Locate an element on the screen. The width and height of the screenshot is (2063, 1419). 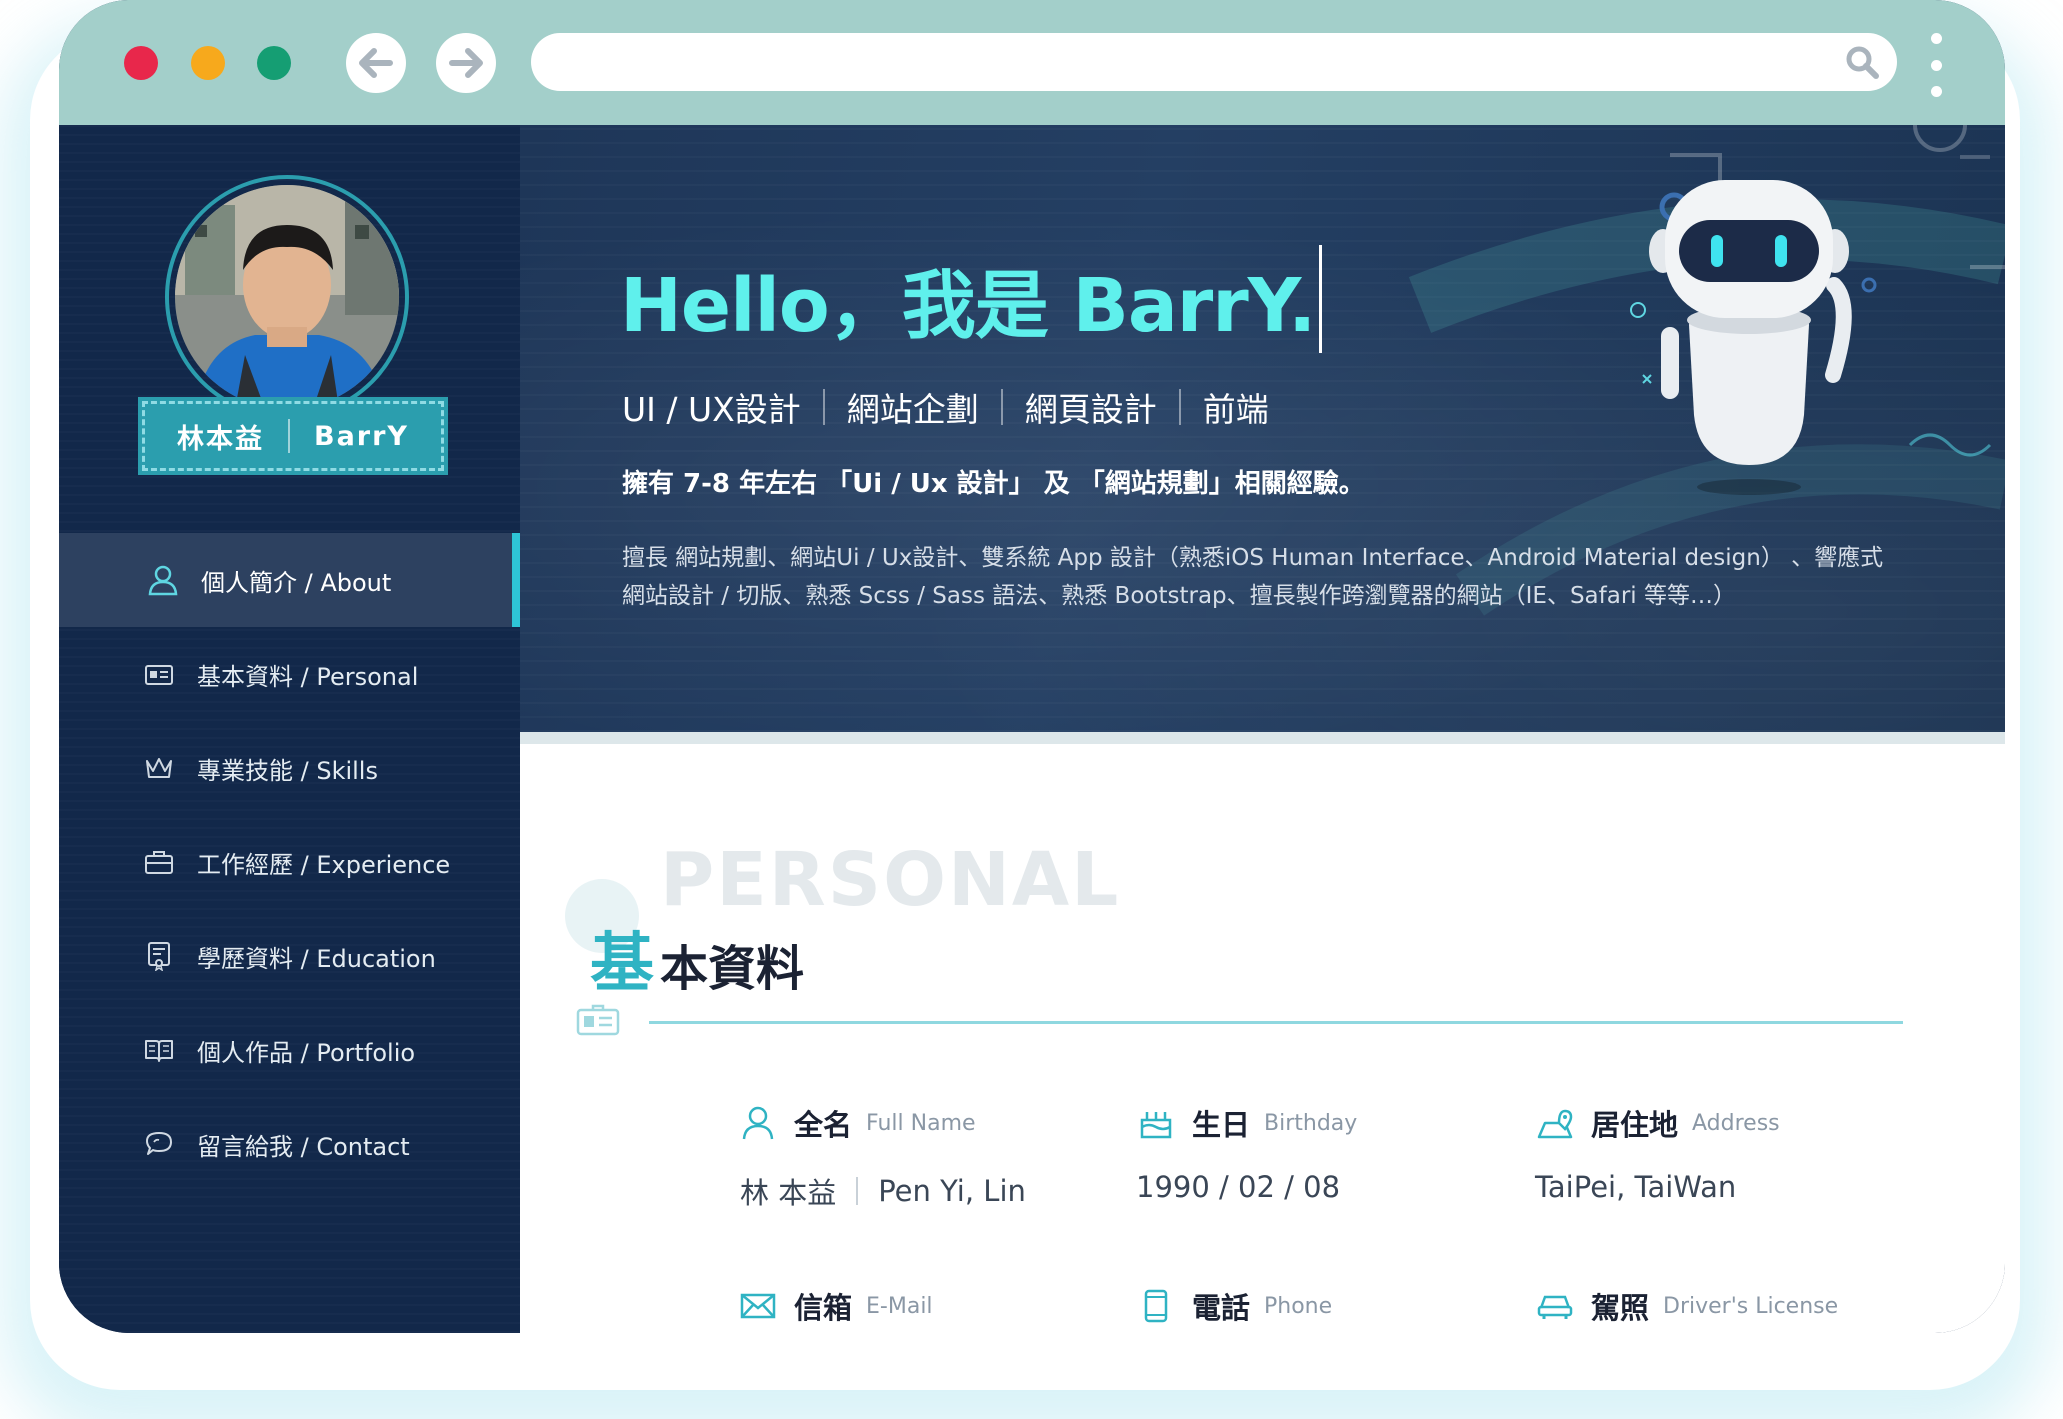
field-label-en: Full Name is located at coordinates (921, 1123).